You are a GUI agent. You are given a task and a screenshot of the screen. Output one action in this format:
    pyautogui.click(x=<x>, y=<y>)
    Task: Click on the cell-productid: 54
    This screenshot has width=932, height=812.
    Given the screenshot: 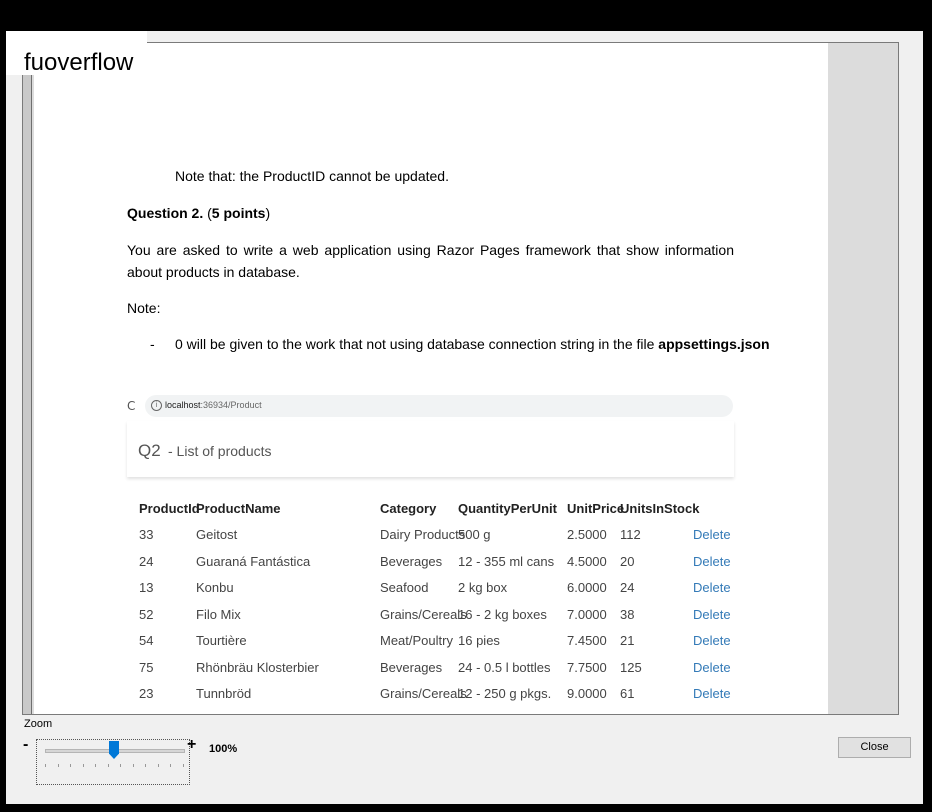 What is the action you would take?
    pyautogui.click(x=146, y=640)
    